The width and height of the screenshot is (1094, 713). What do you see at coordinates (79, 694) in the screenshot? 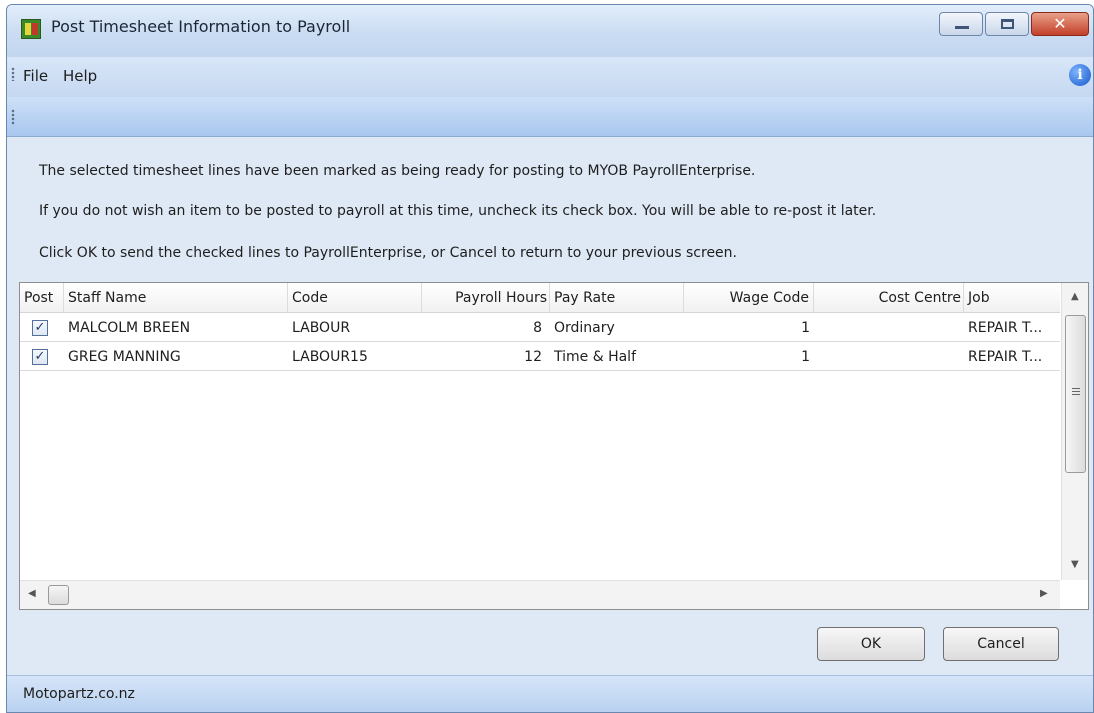
I see `status-text: Motopartz.co.nz` at bounding box center [79, 694].